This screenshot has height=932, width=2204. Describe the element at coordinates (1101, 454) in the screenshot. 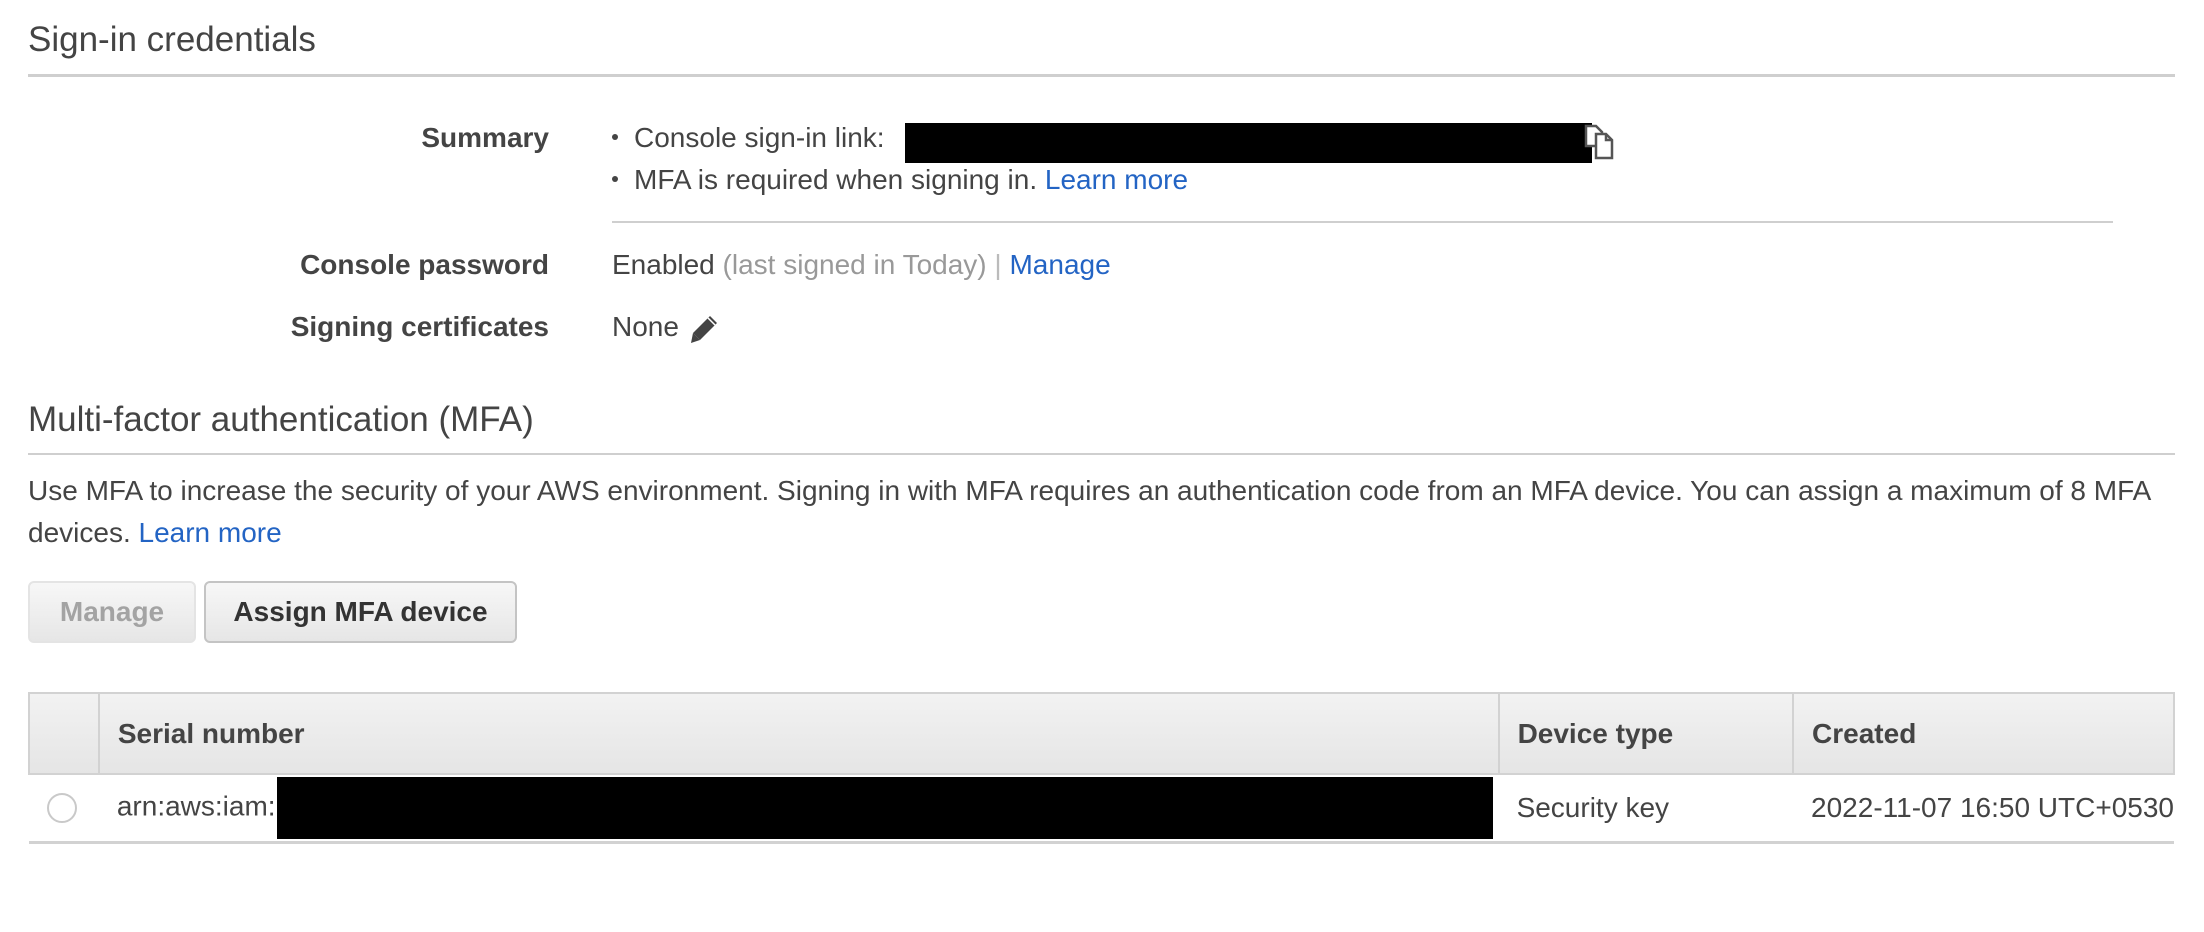

I see `mfa-section-divider` at that location.